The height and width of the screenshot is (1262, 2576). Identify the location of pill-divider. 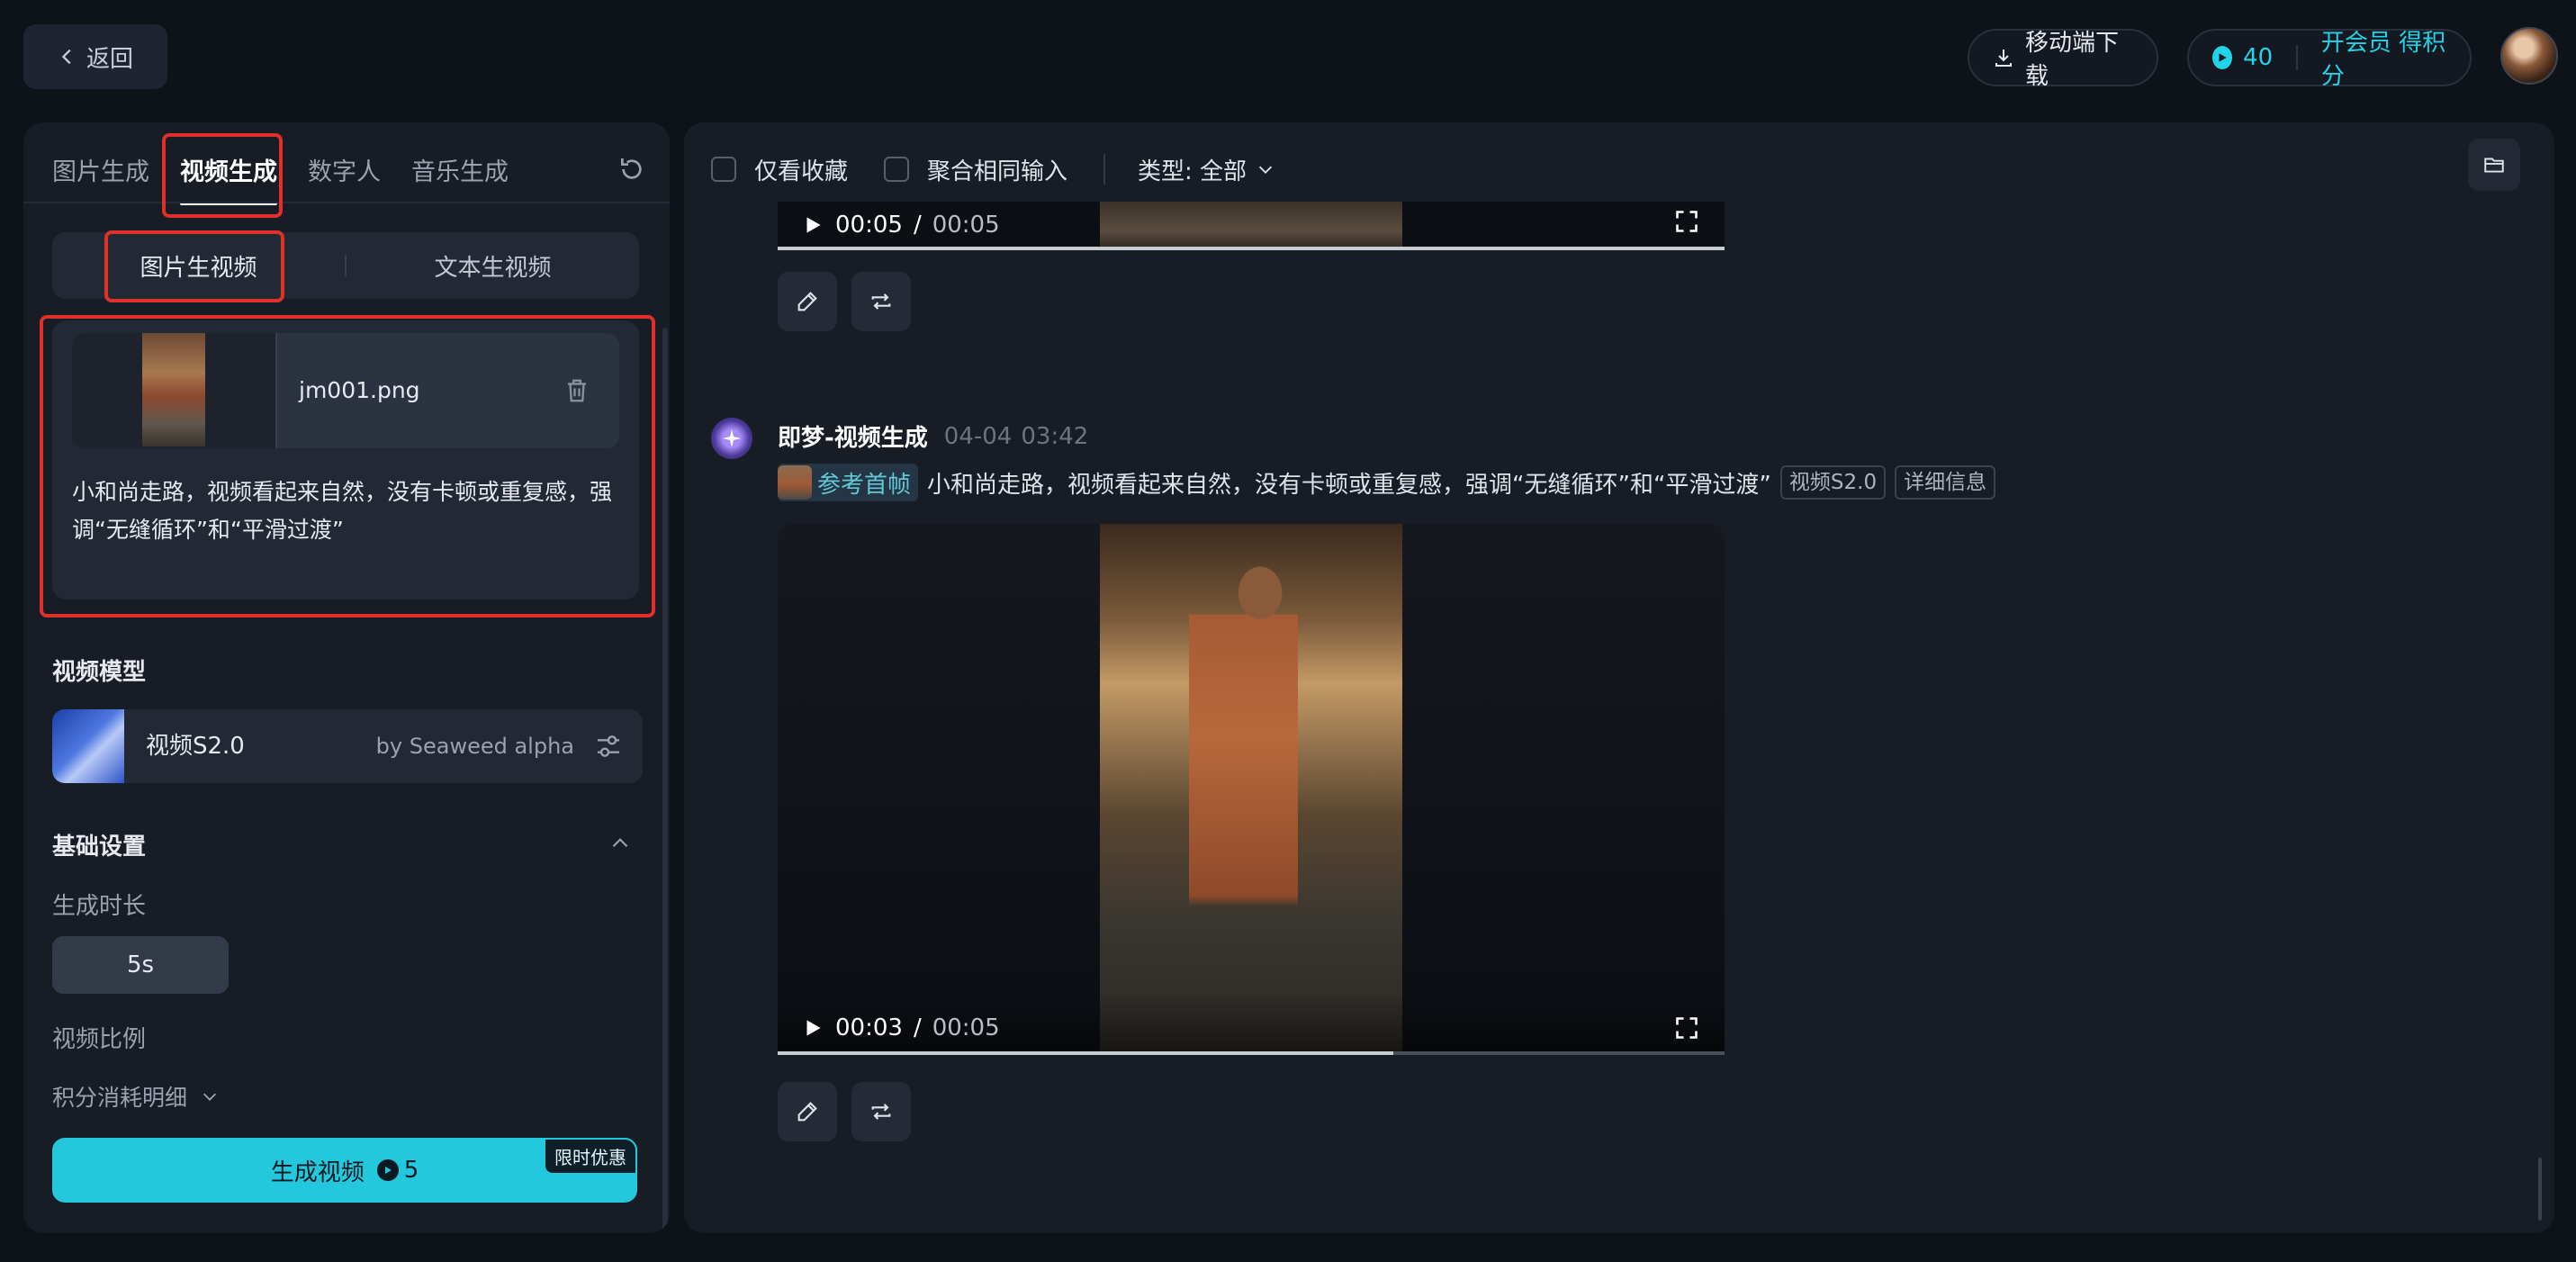
(2297, 57).